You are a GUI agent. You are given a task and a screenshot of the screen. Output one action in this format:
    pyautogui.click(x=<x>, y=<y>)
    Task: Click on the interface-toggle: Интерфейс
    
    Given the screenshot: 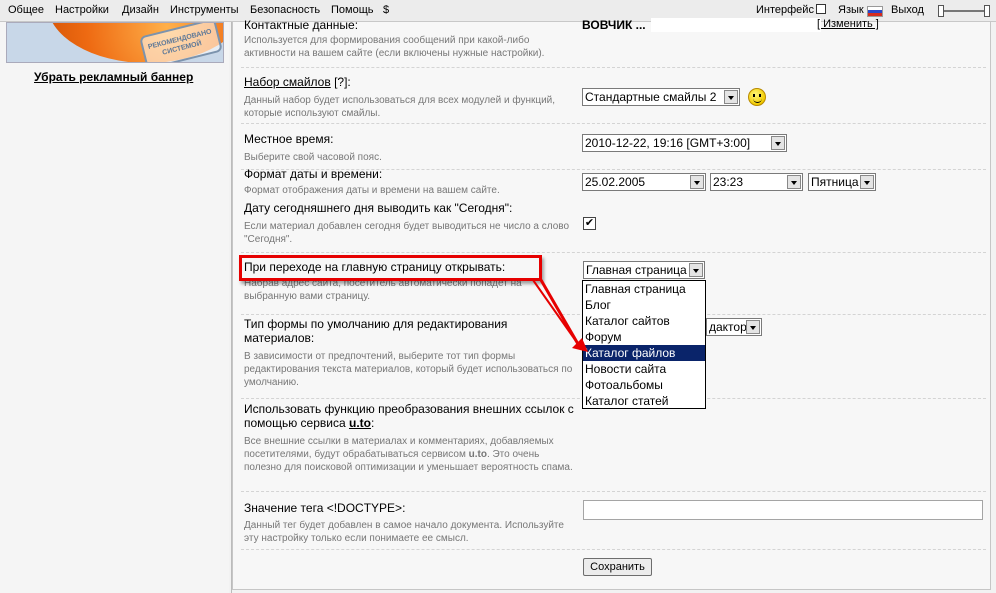 What is the action you would take?
    pyautogui.click(x=791, y=10)
    